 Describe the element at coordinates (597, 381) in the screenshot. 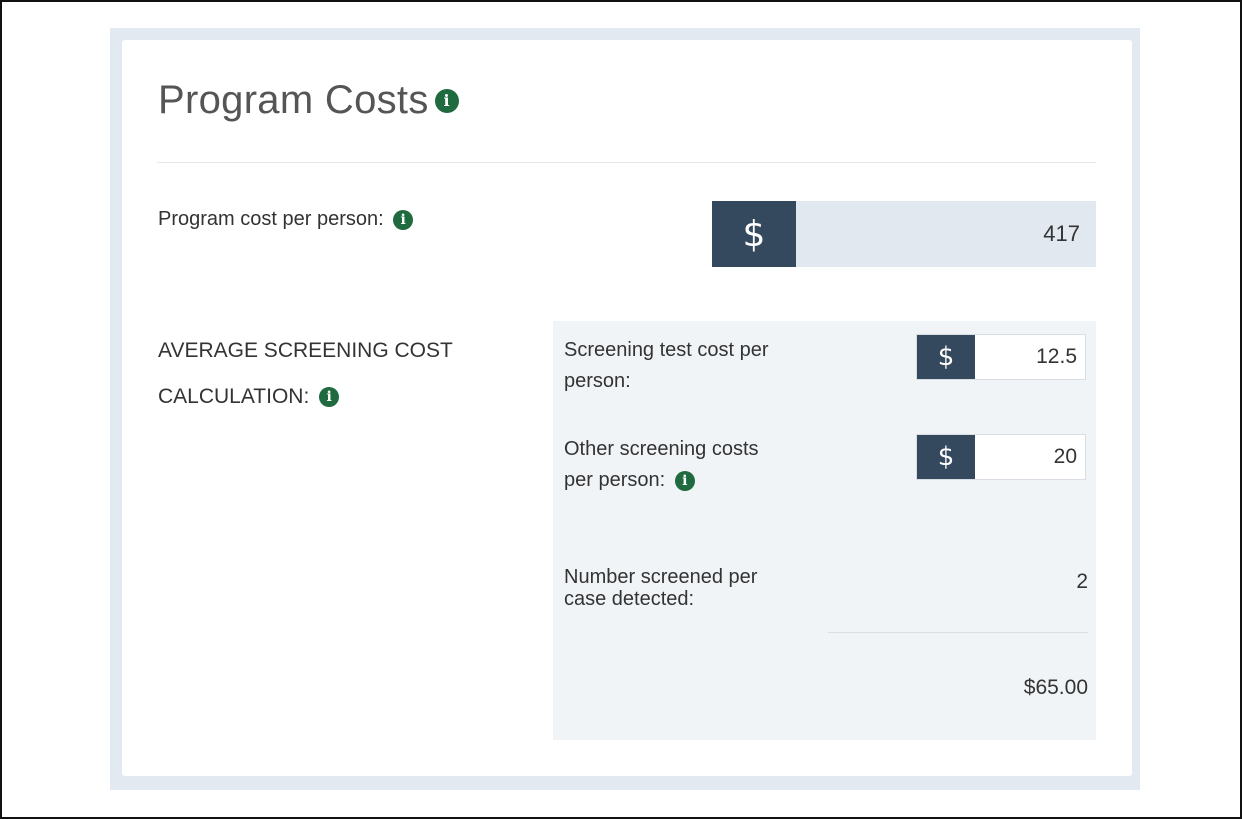

I see `test-cost-label-line2: person:` at that location.